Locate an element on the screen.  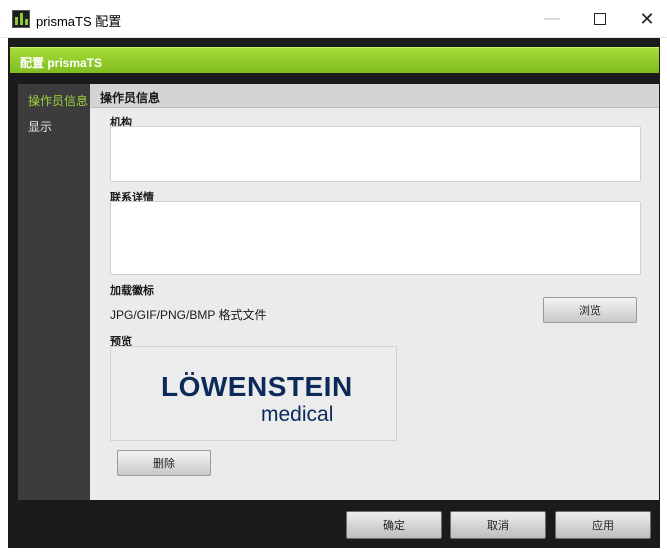
apply-button: 应用 is located at coordinates (603, 525).